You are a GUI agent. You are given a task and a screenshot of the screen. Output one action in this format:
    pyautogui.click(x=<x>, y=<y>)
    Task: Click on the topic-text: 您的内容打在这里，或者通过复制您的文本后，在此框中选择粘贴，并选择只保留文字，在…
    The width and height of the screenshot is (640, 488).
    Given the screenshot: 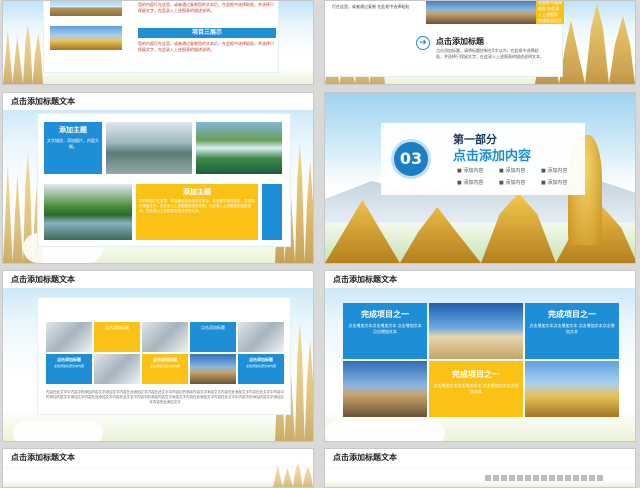 What is the action you would take?
    pyautogui.click(x=197, y=206)
    